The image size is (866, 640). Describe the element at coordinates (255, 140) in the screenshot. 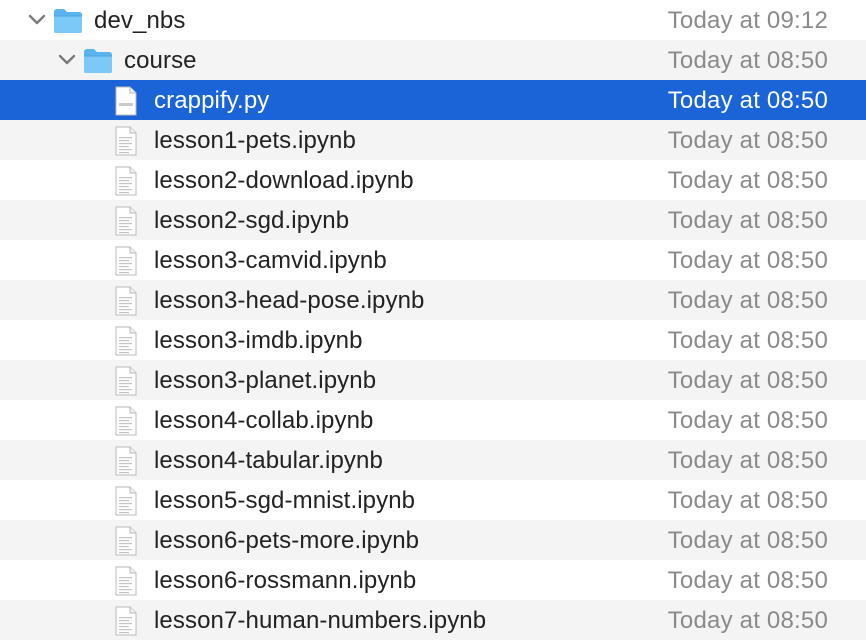

I see `file-name: lesson1-pets.ipynb` at that location.